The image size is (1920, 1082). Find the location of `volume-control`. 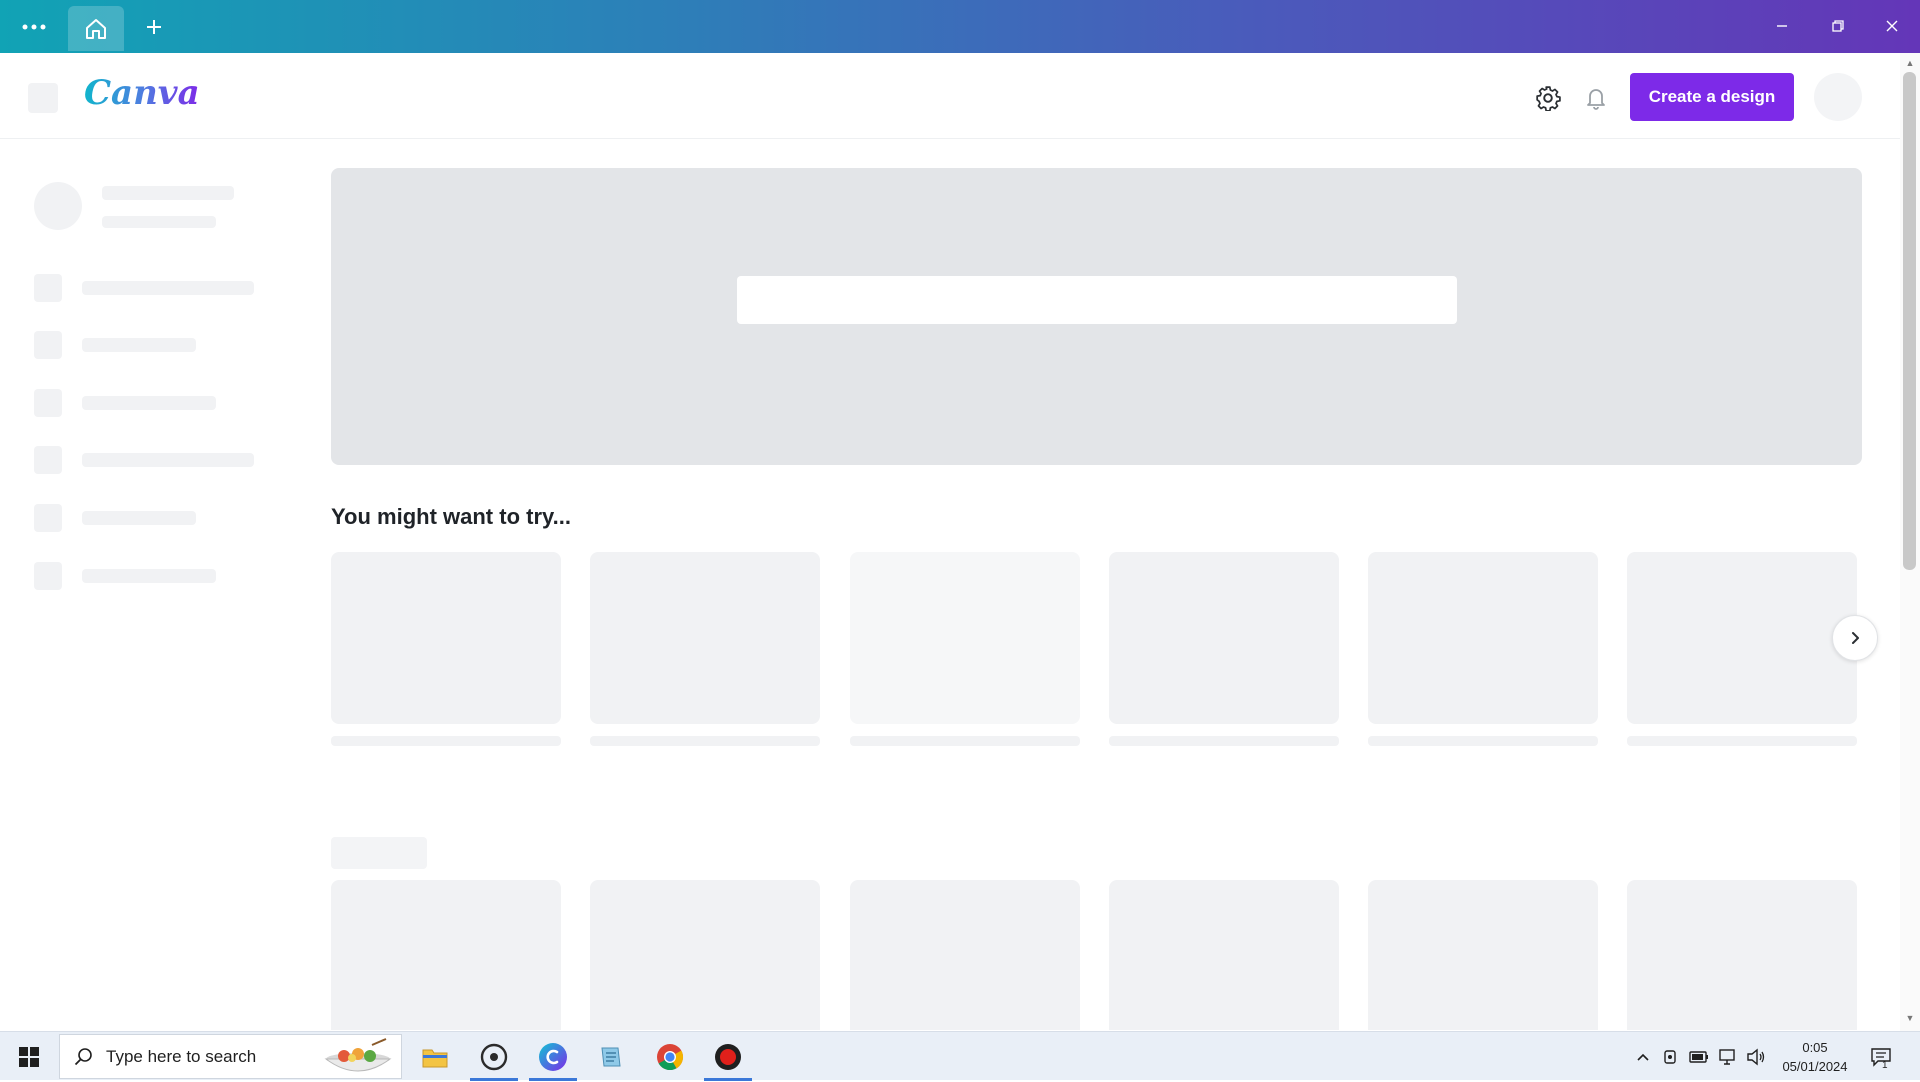

volume-control is located at coordinates (1756, 1057).